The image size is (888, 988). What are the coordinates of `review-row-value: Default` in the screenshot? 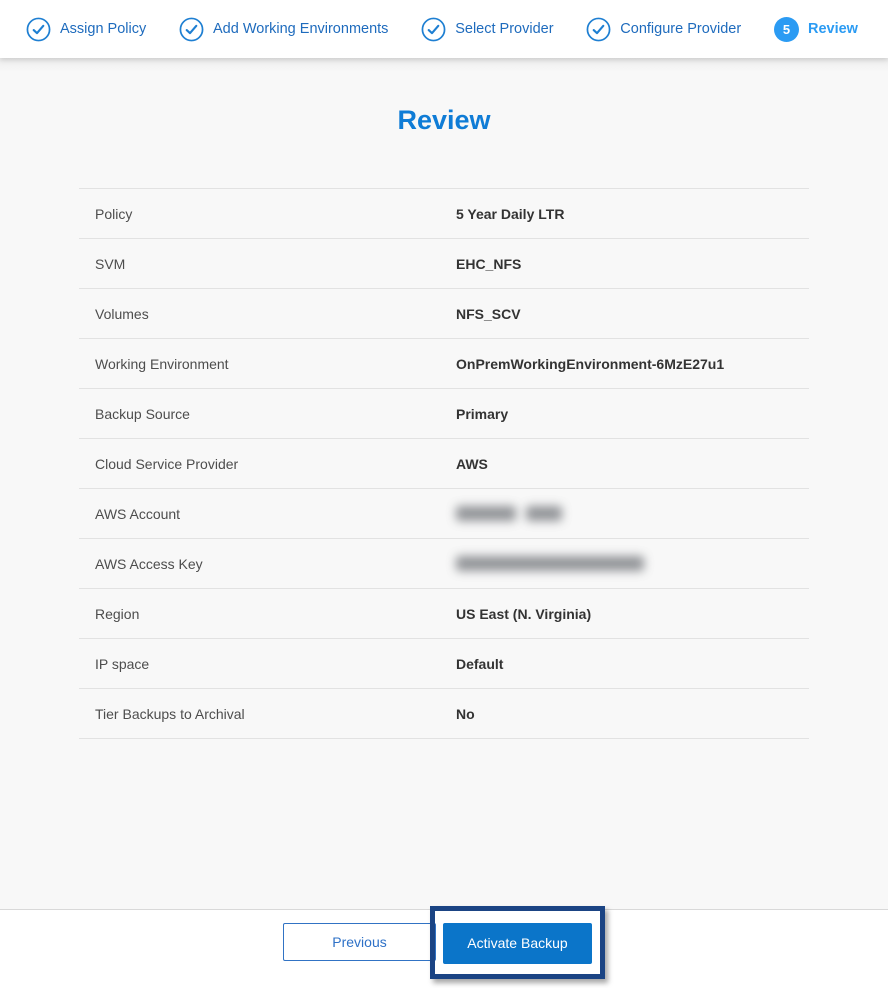 It's located at (480, 663).